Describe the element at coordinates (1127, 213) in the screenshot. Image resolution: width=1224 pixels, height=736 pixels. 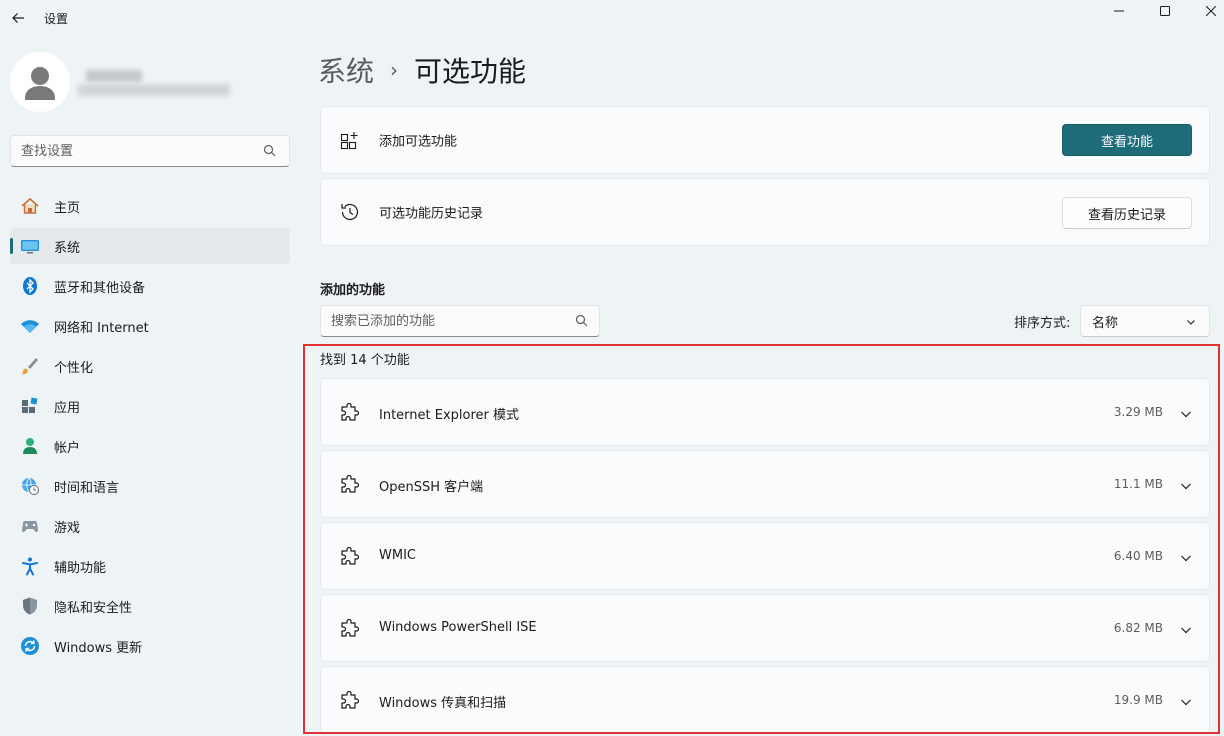
I see `view-history-button: 查看历史记录` at that location.